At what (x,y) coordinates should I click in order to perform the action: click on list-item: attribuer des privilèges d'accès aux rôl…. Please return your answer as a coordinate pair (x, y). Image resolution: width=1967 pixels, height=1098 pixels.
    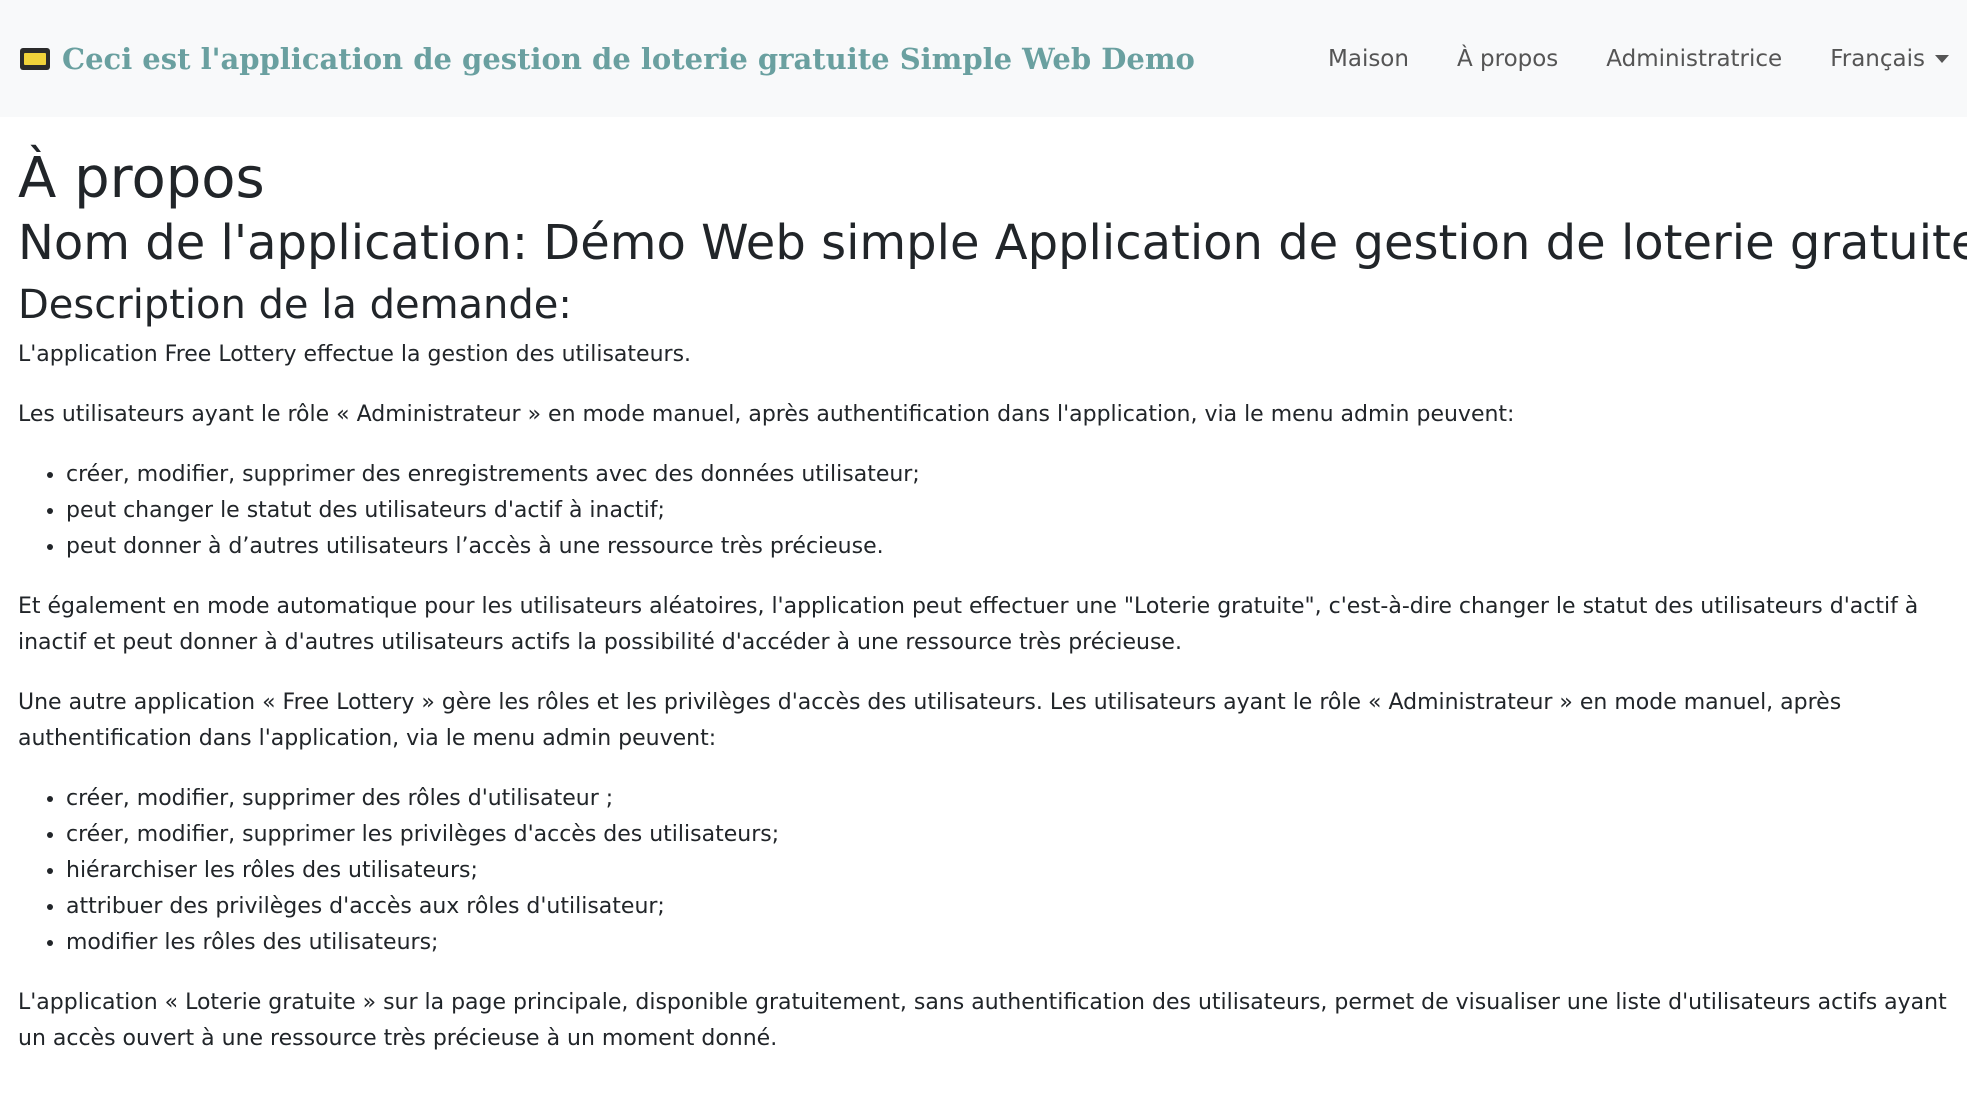
    Looking at the image, I should click on (1007, 907).